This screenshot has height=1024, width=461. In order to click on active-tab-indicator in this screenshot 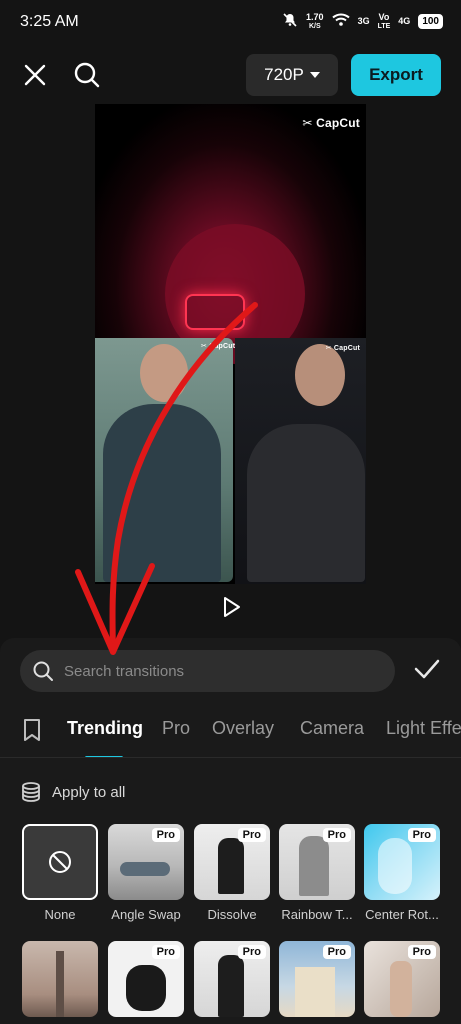, I will do `click(104, 756)`.